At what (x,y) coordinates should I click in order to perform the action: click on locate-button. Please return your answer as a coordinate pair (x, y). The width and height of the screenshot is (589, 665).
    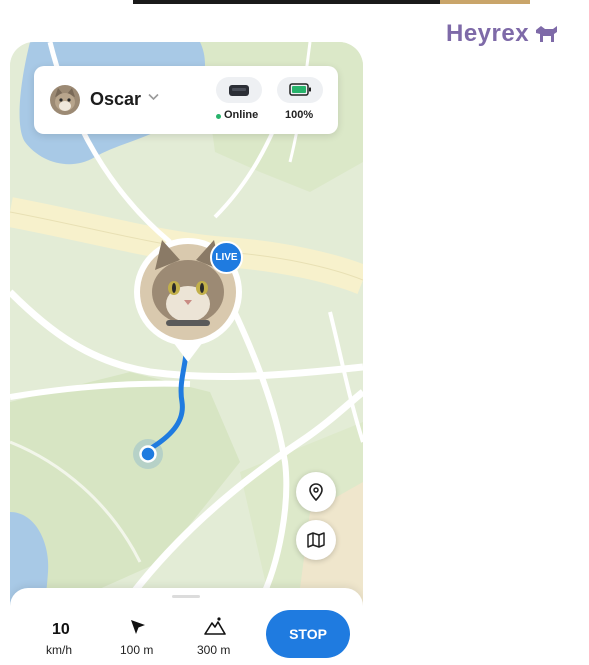
    Looking at the image, I should click on (316, 492).